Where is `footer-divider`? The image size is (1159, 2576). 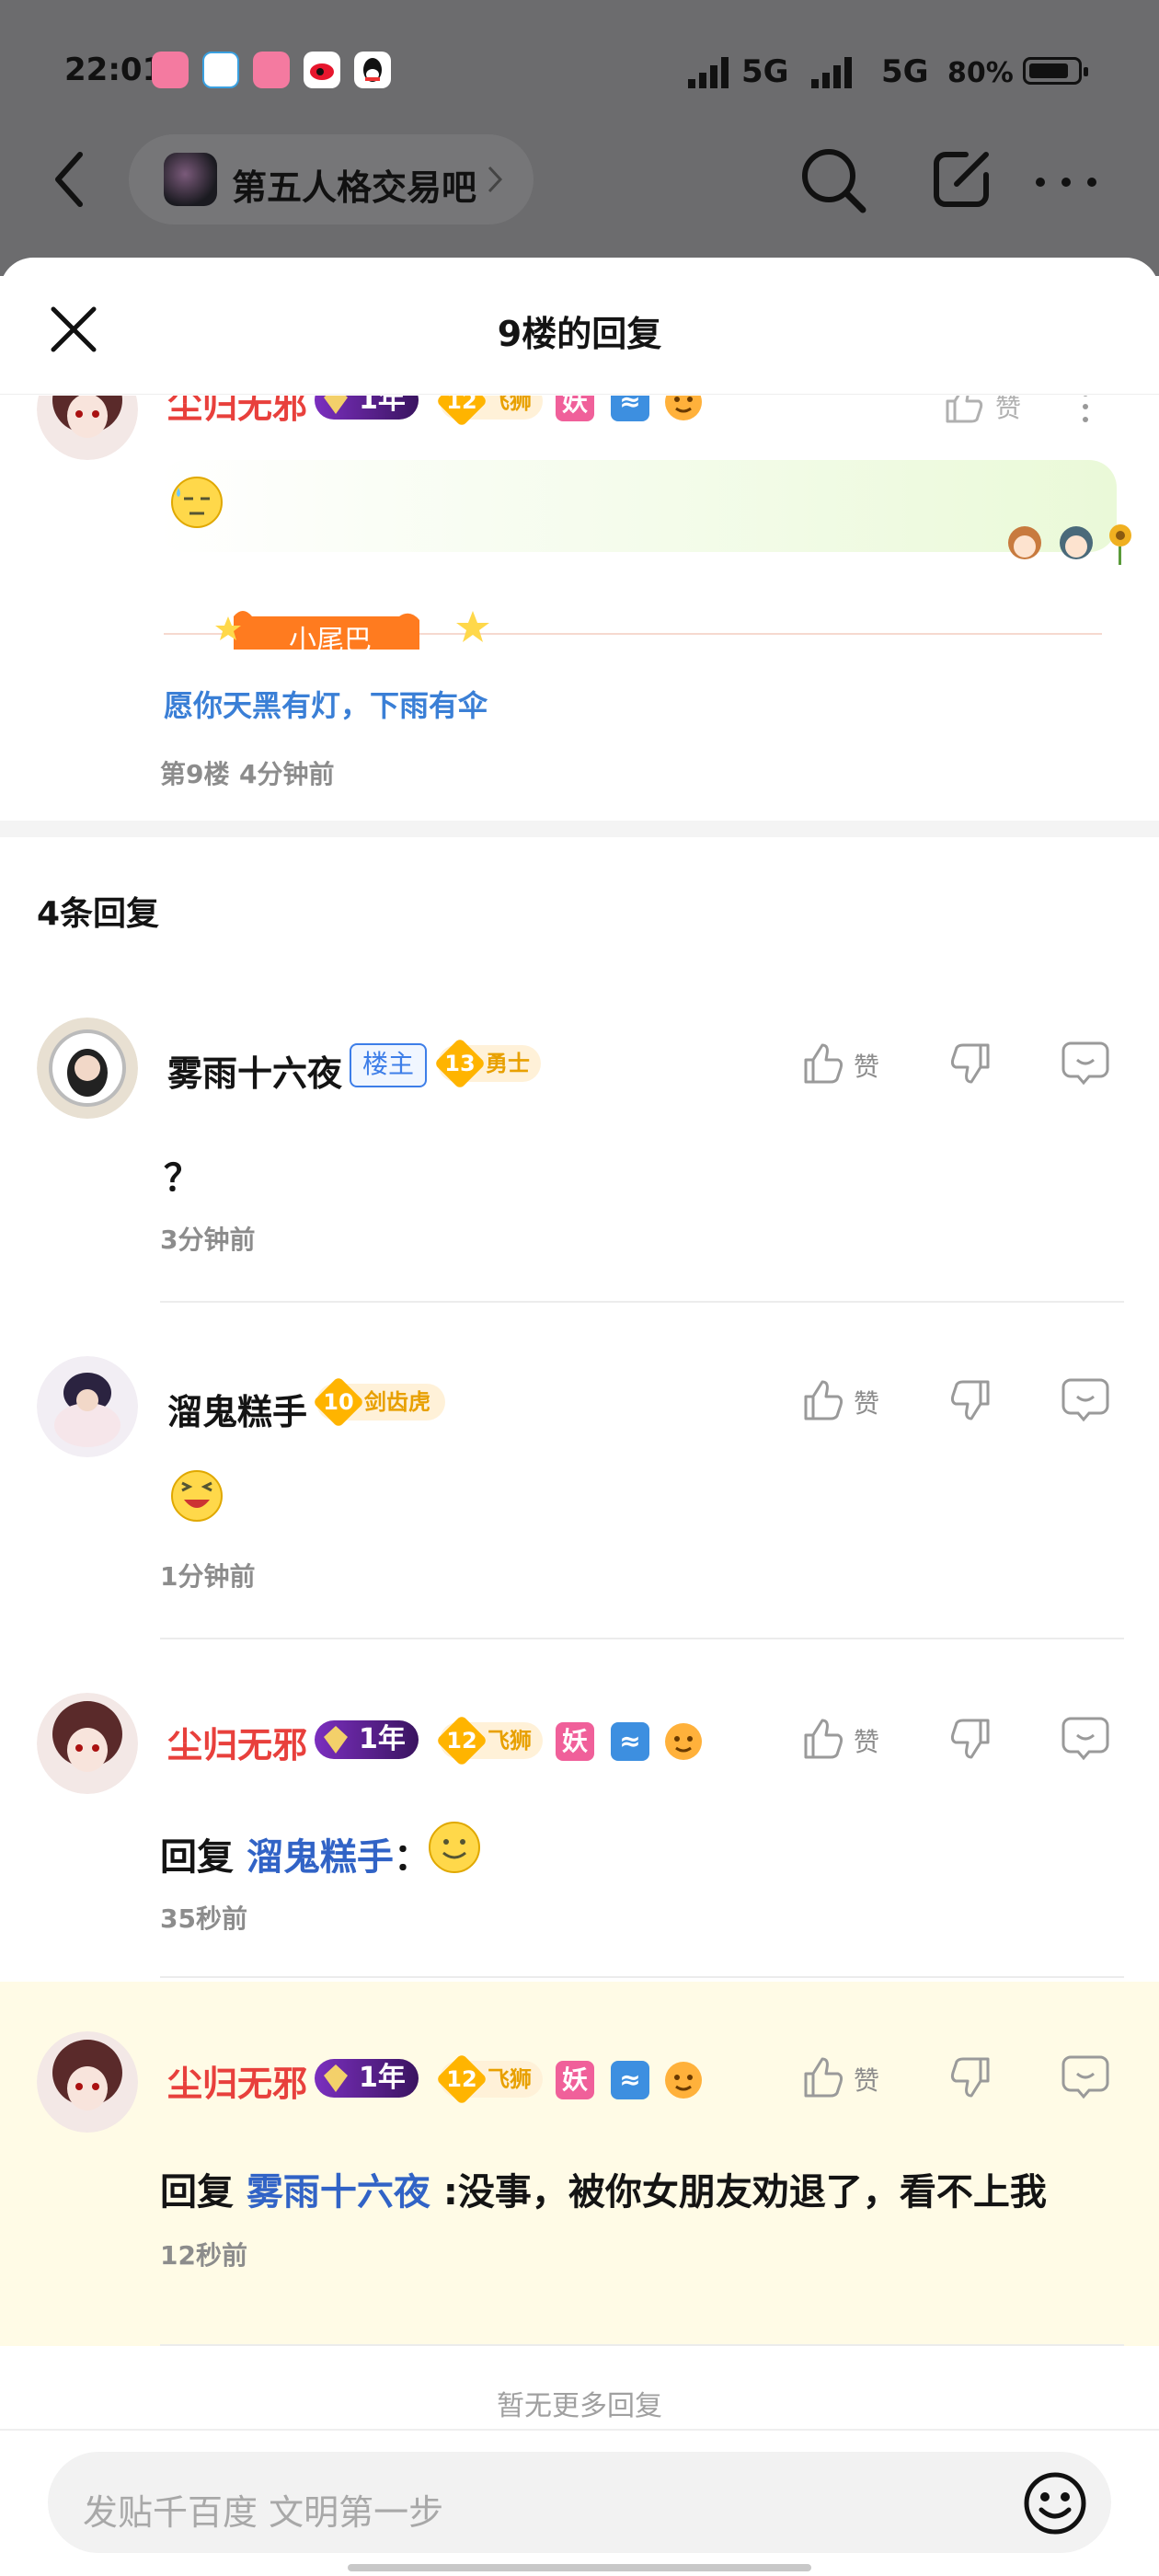 footer-divider is located at coordinates (579, 2430).